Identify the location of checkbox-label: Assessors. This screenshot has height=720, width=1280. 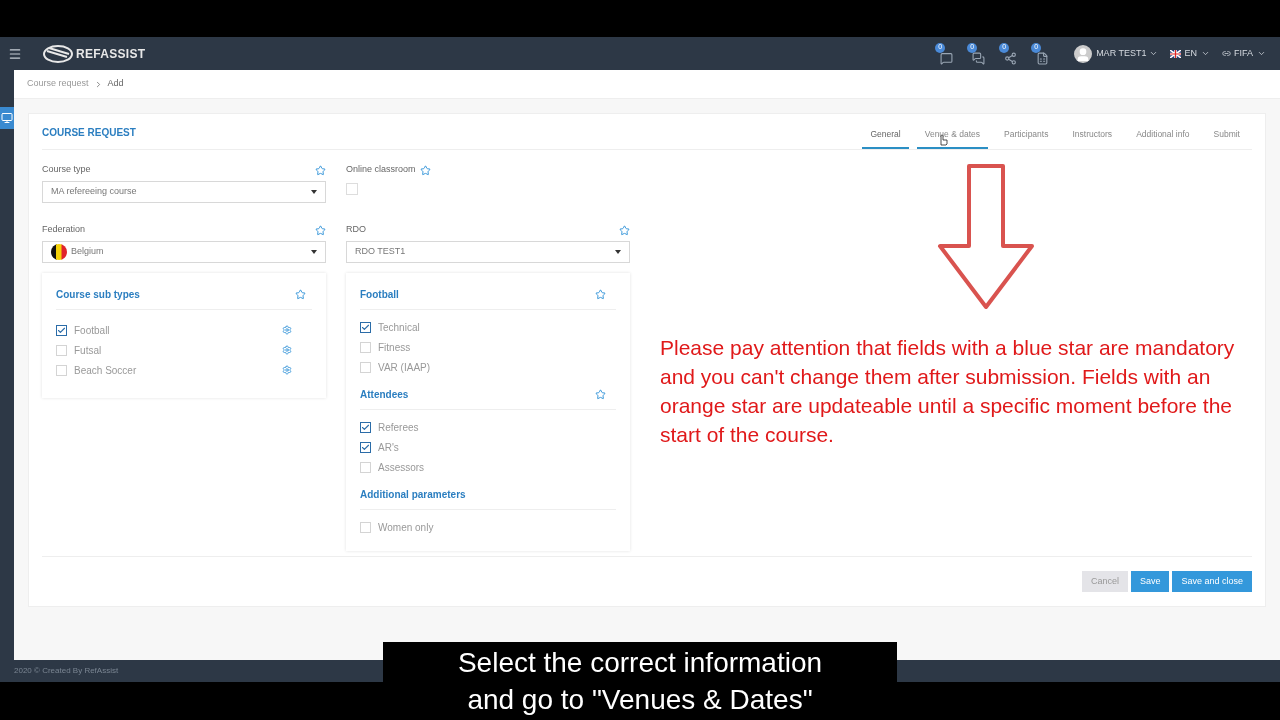
(401, 467).